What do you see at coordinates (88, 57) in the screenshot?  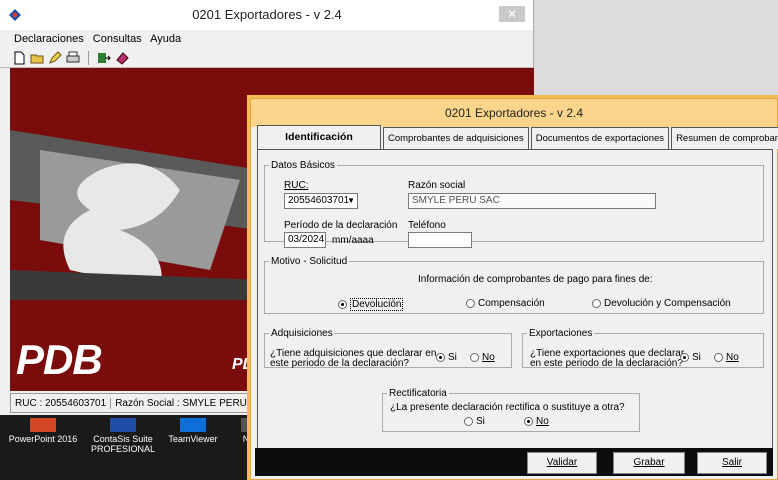 I see `toolbar-separator` at bounding box center [88, 57].